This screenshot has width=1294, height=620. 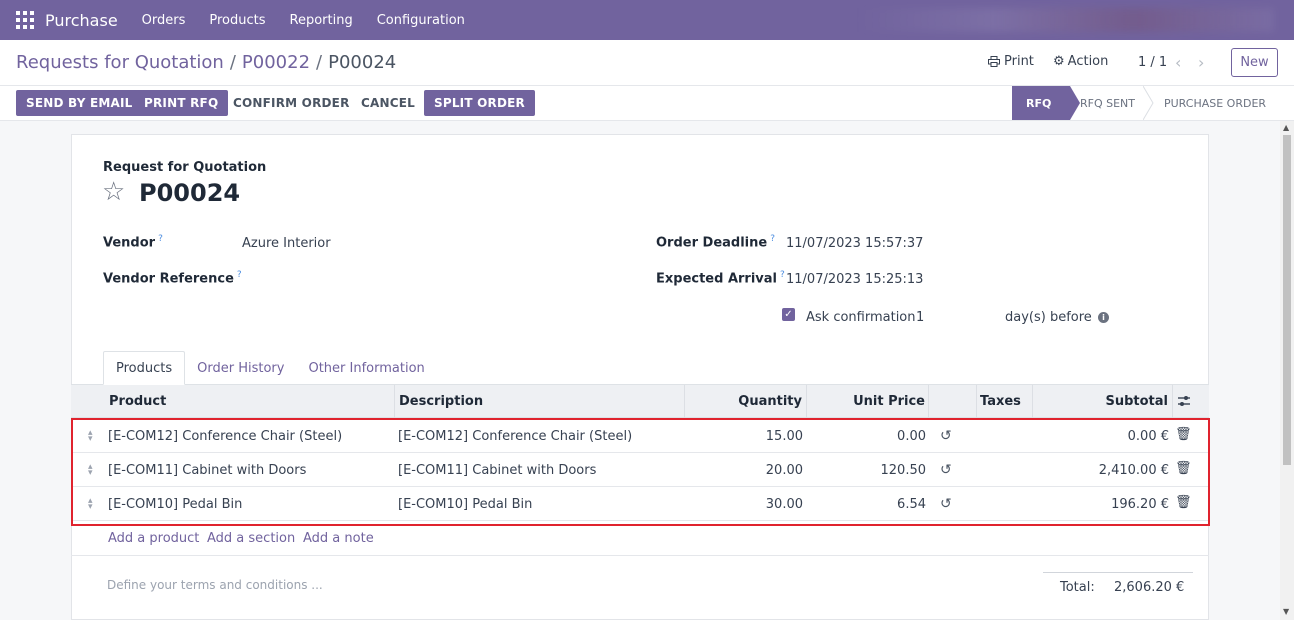 What do you see at coordinates (362, 62) in the screenshot?
I see `breadcrumb-current: P00024` at bounding box center [362, 62].